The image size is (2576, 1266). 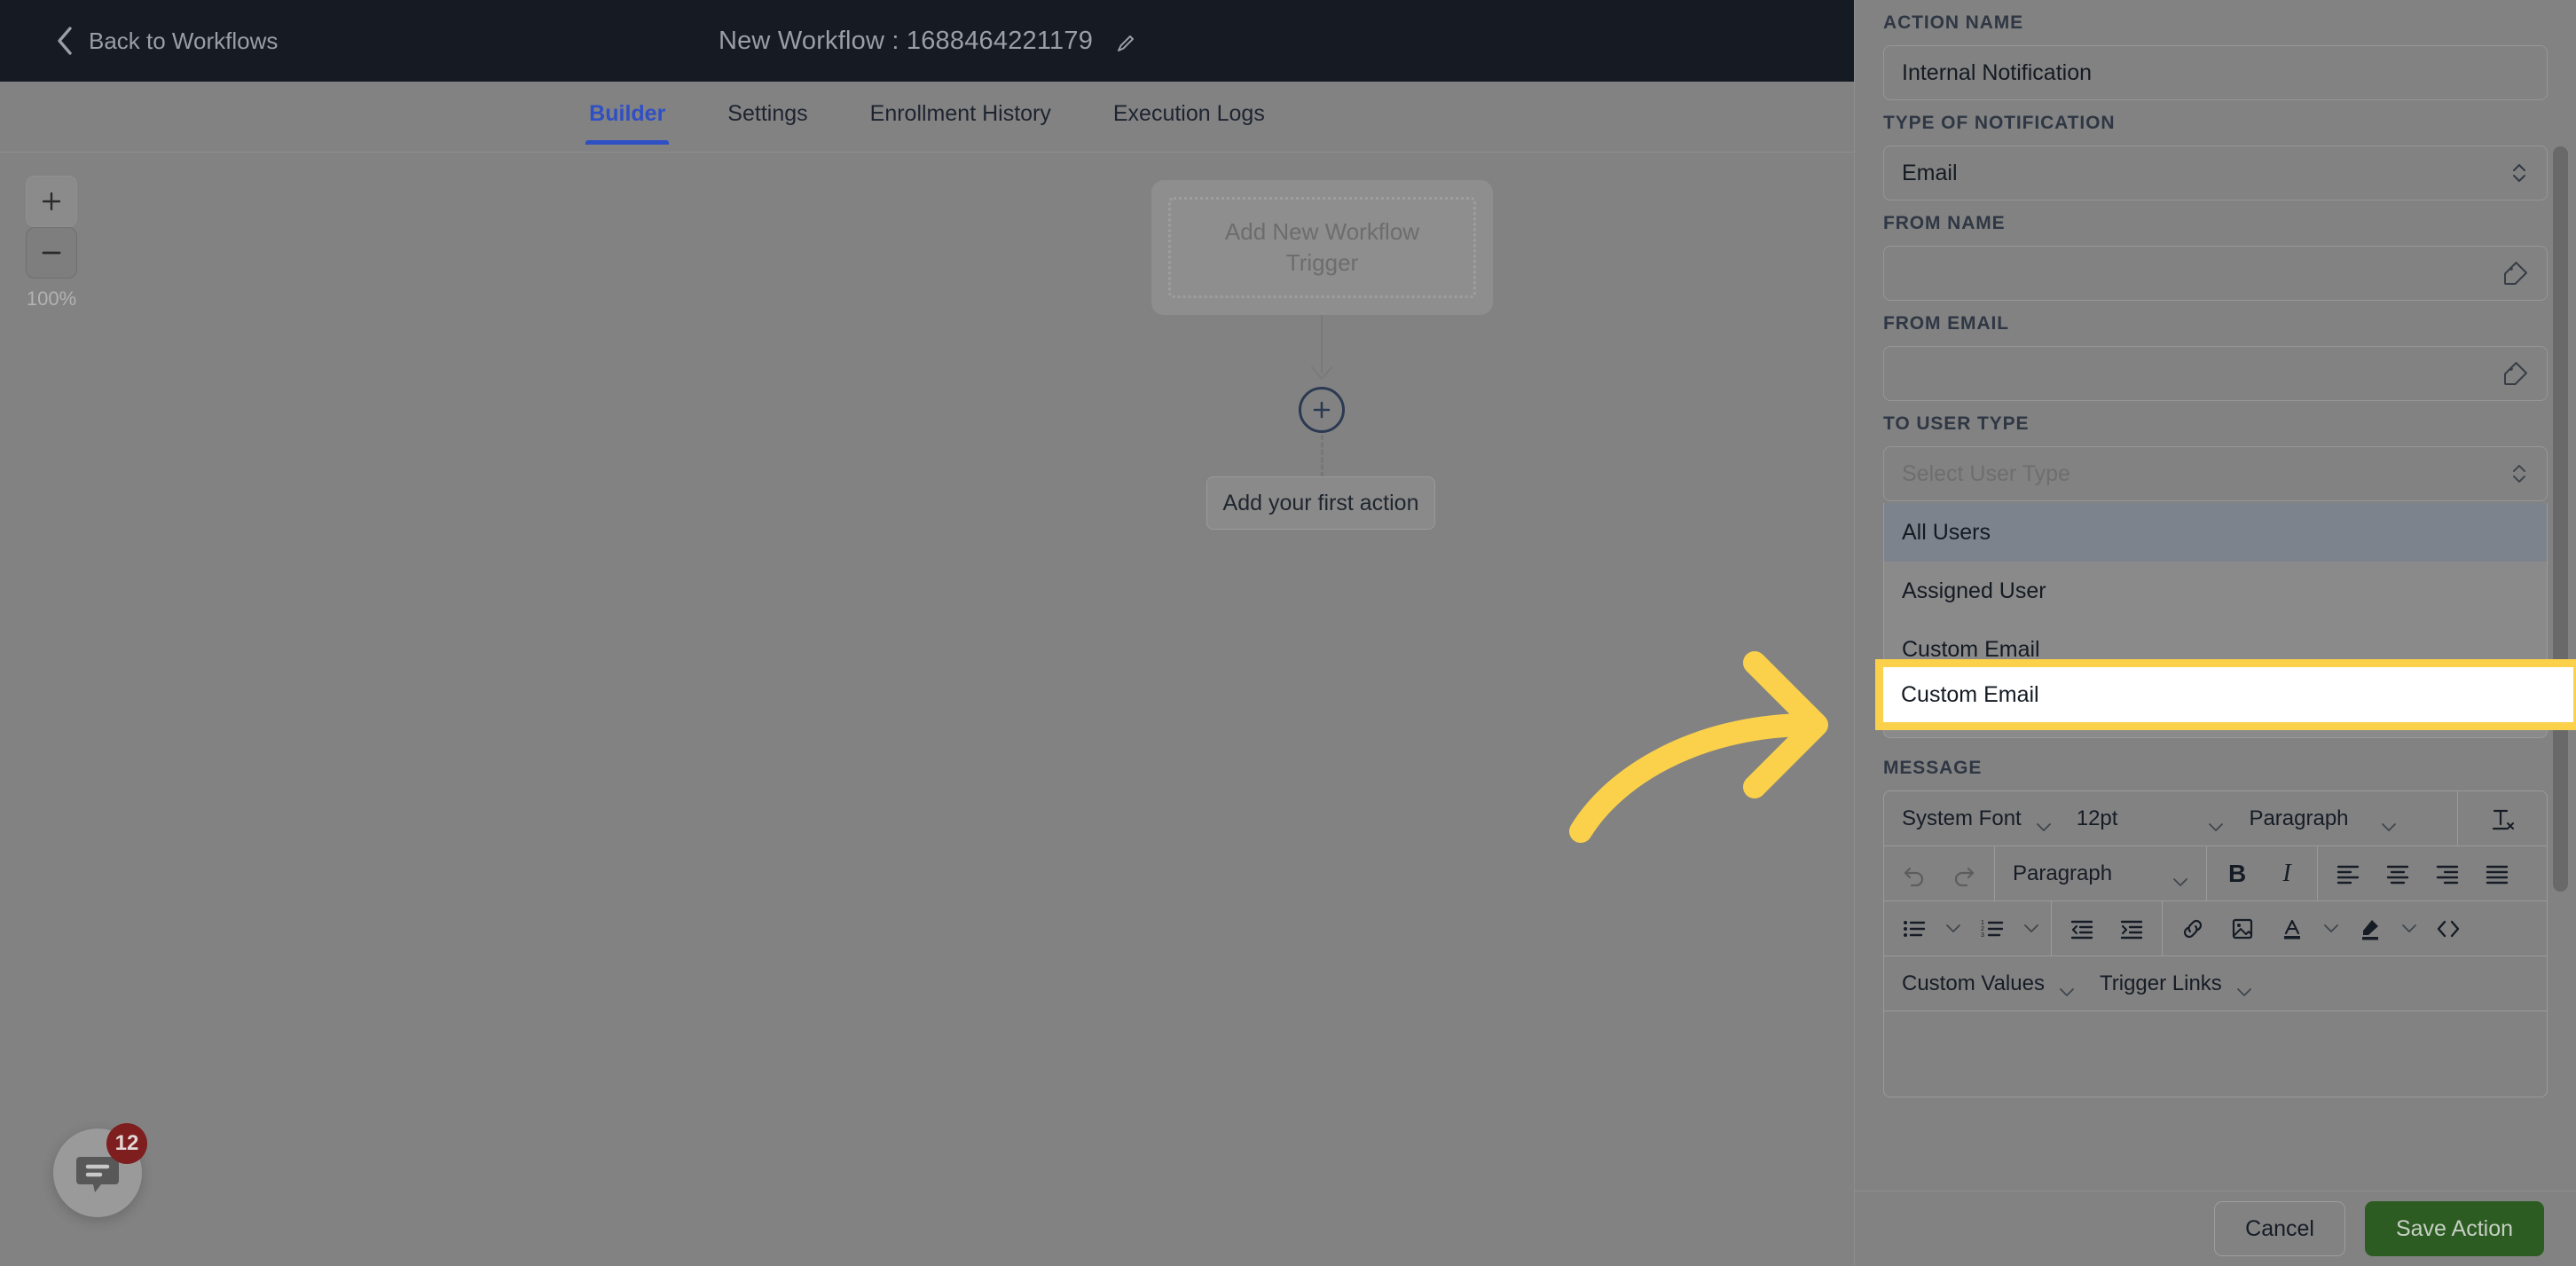 I want to click on message-label: MESSAGE, so click(x=1933, y=768).